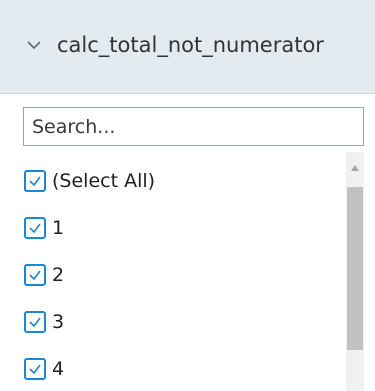  Describe the element at coordinates (104, 181) in the screenshot. I see `list-item-label: (Select All)` at that location.